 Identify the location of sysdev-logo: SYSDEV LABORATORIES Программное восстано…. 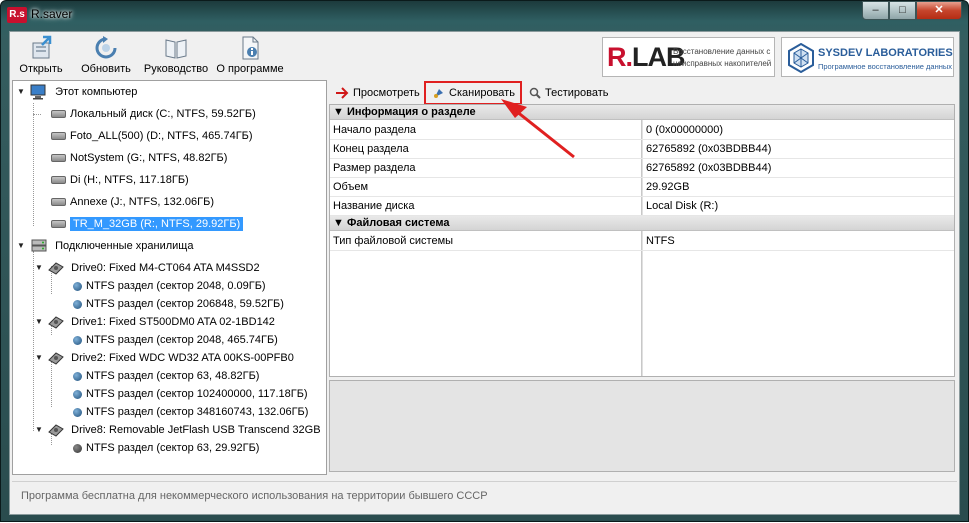
(867, 57).